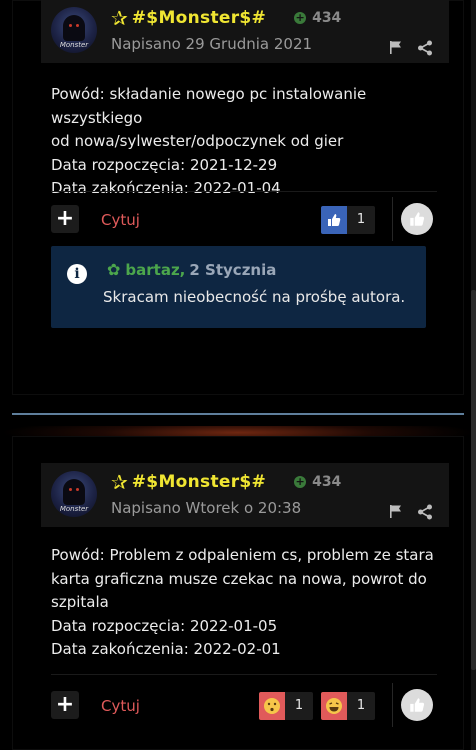 The width and height of the screenshot is (476, 750). What do you see at coordinates (272, 706) in the screenshot?
I see `confused-face-icon` at bounding box center [272, 706].